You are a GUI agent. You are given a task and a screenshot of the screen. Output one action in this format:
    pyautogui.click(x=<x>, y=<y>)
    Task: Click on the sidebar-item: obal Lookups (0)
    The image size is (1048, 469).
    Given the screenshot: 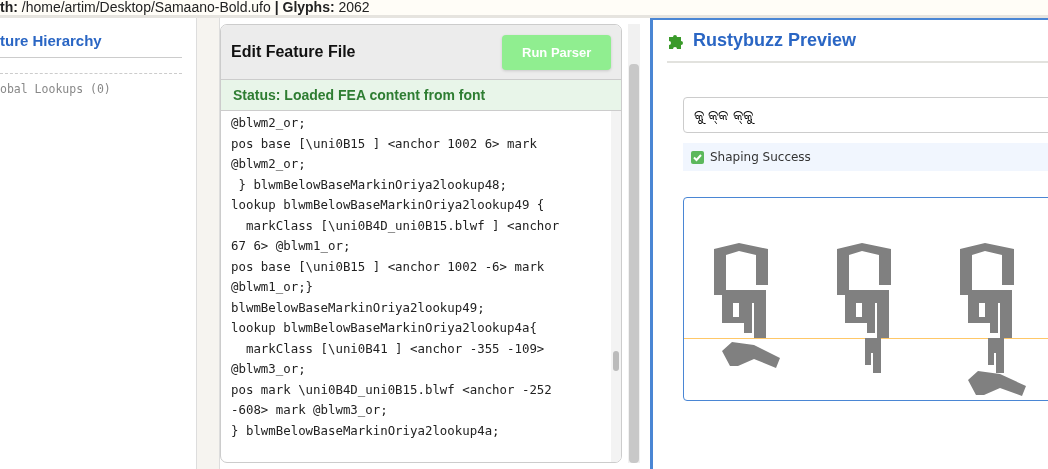 What is the action you would take?
    pyautogui.click(x=91, y=84)
    